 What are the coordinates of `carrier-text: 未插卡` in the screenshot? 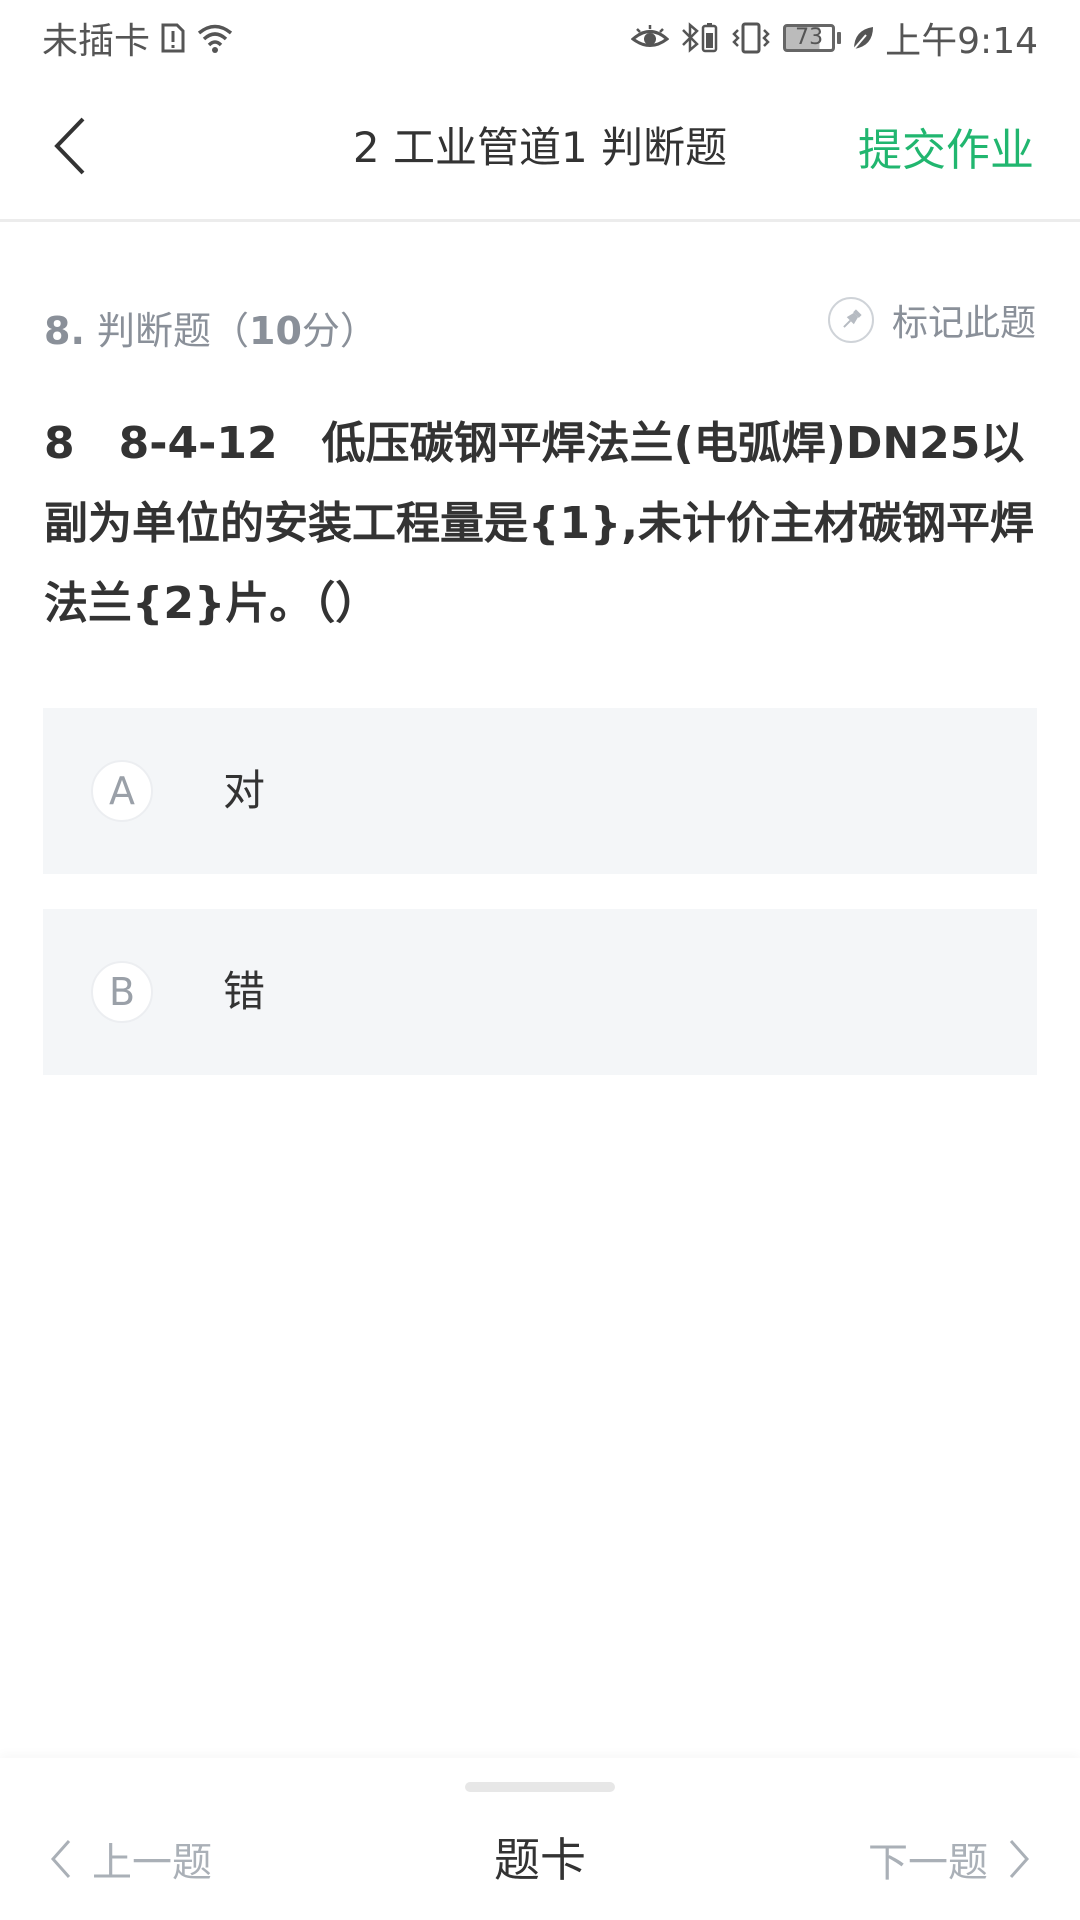 It's located at (96, 41).